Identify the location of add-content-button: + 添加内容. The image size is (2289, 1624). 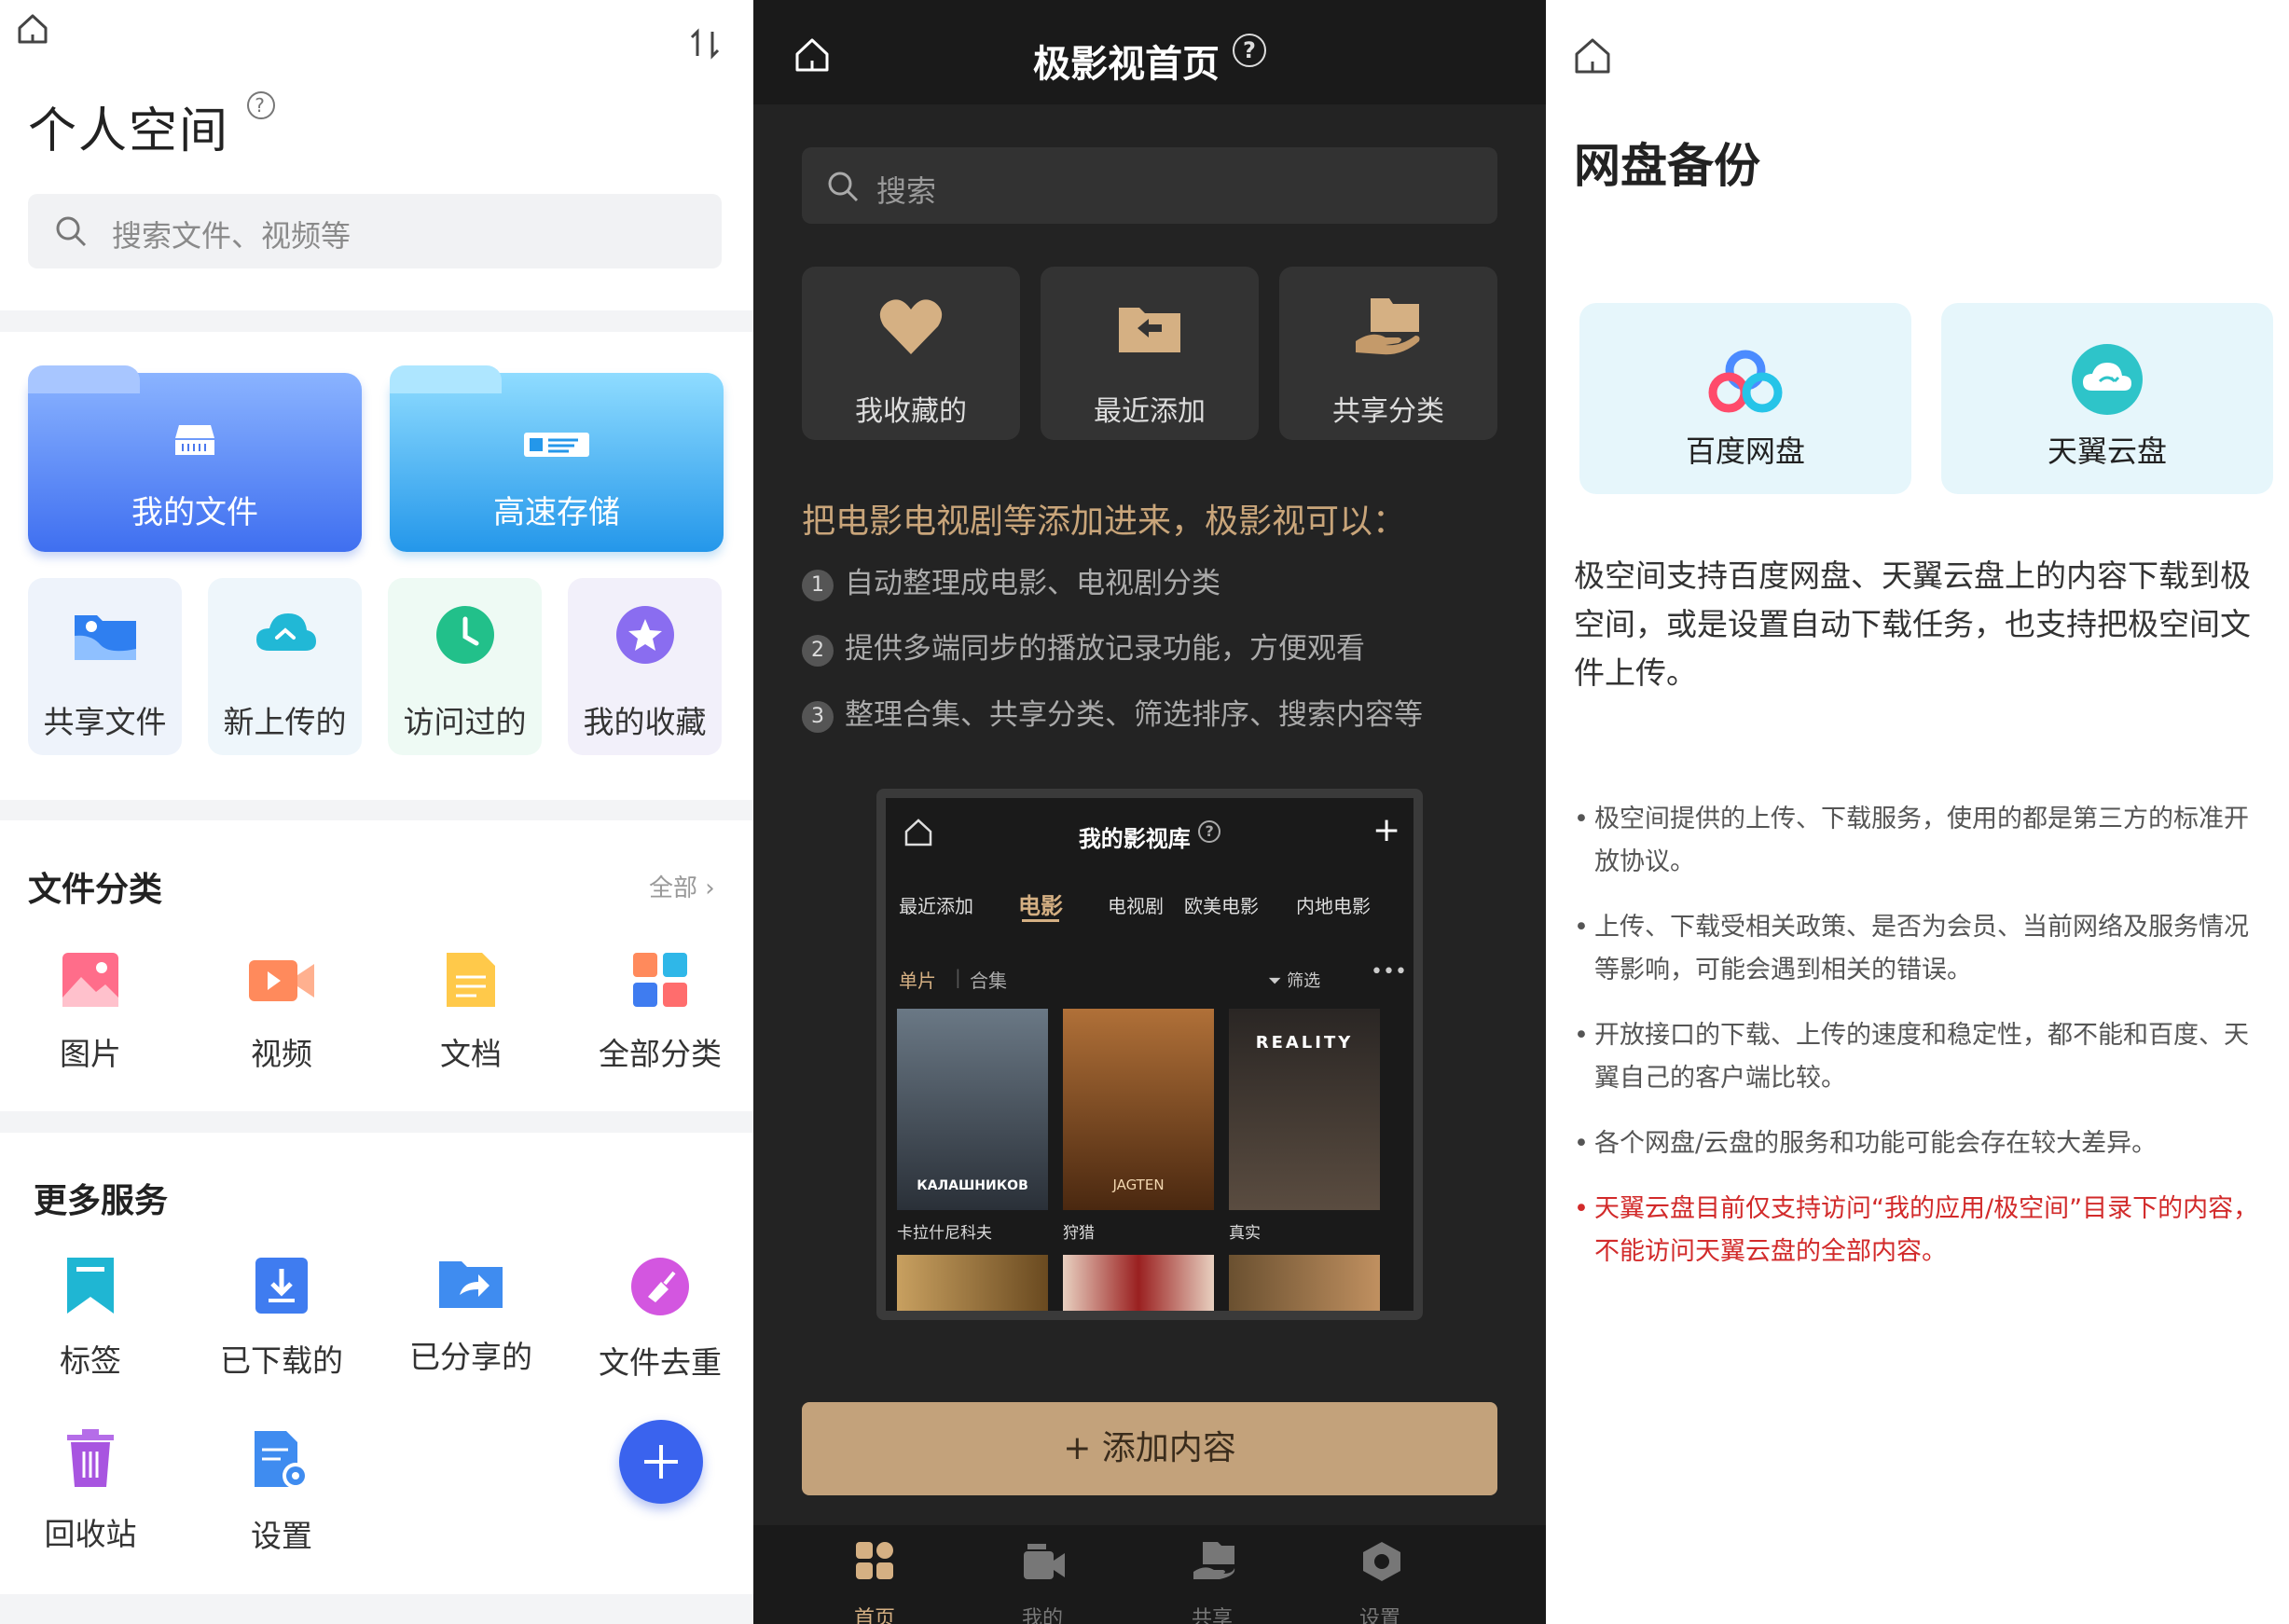
(1150, 1448).